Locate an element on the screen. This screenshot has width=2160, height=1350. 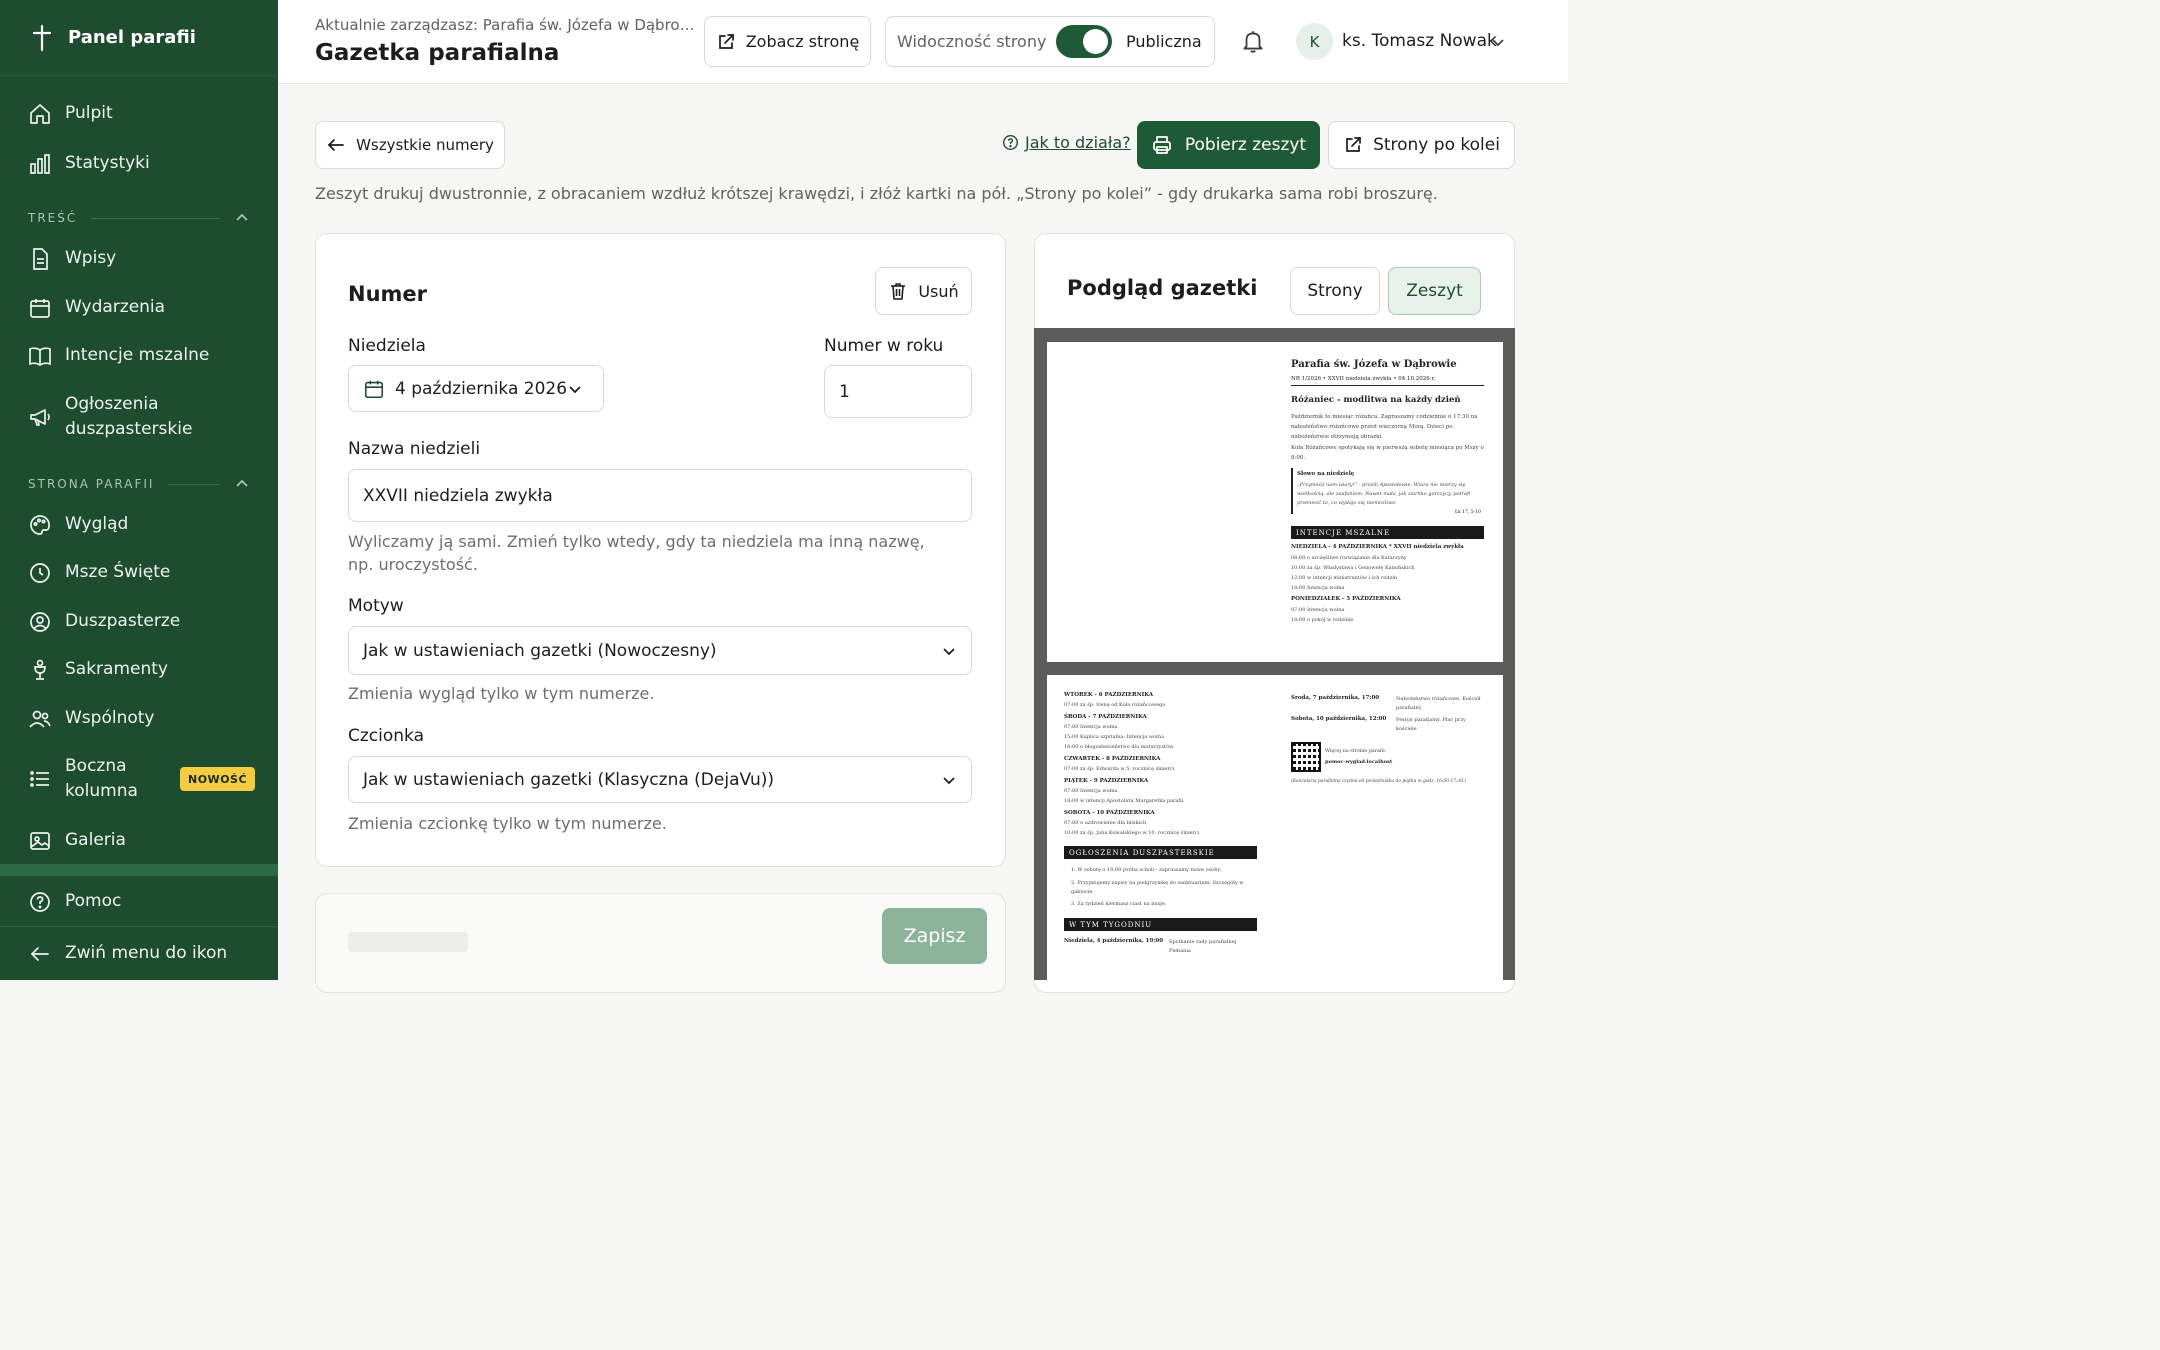
sidebar-item-label: Wygląd is located at coordinates (97, 524).